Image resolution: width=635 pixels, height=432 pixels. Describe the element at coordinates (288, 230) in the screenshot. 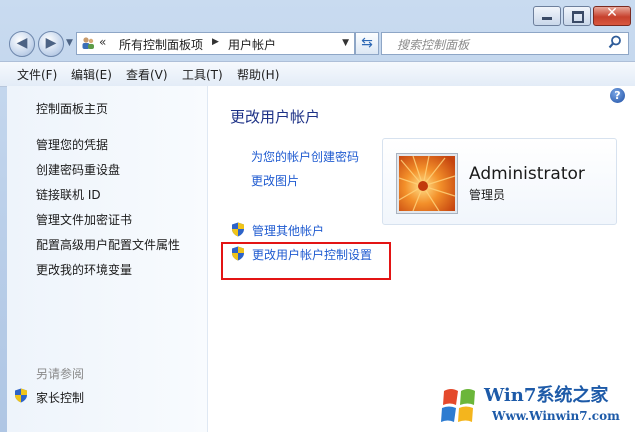

I see `manage-other-accounts-link: 管理其他帐户` at that location.